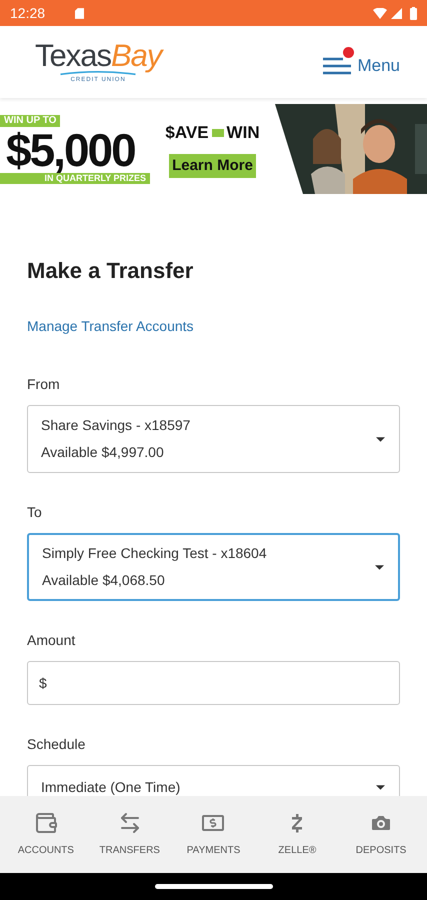 Image resolution: width=427 pixels, height=900 pixels. What do you see at coordinates (396, 13) in the screenshot?
I see `signal-icon` at bounding box center [396, 13].